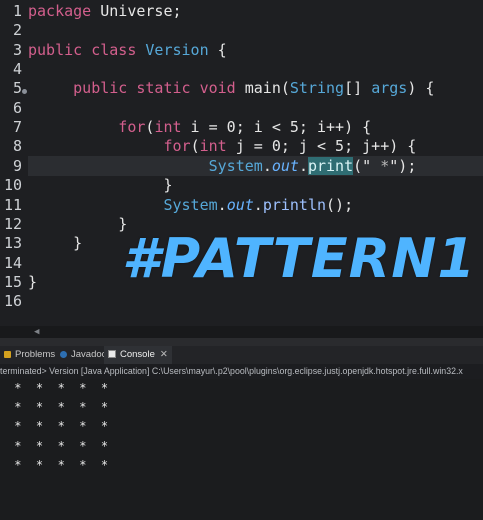 The image size is (483, 520). I want to click on code-text: public static void main(String[] args) {, so click(231, 88).